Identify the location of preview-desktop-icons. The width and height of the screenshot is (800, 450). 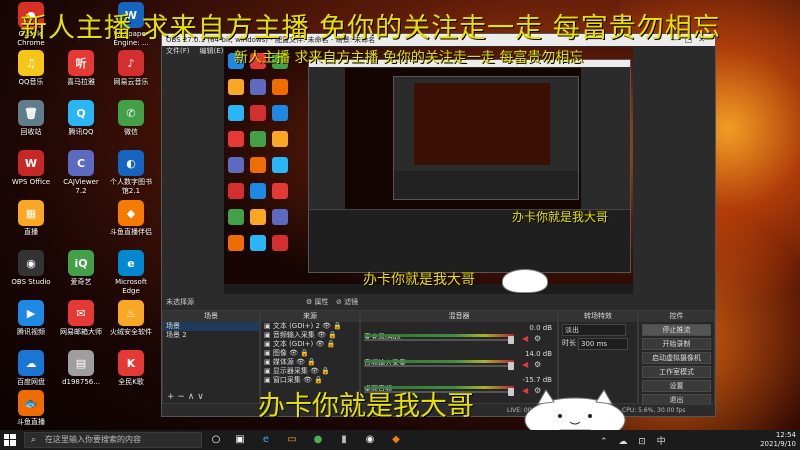
(259, 170).